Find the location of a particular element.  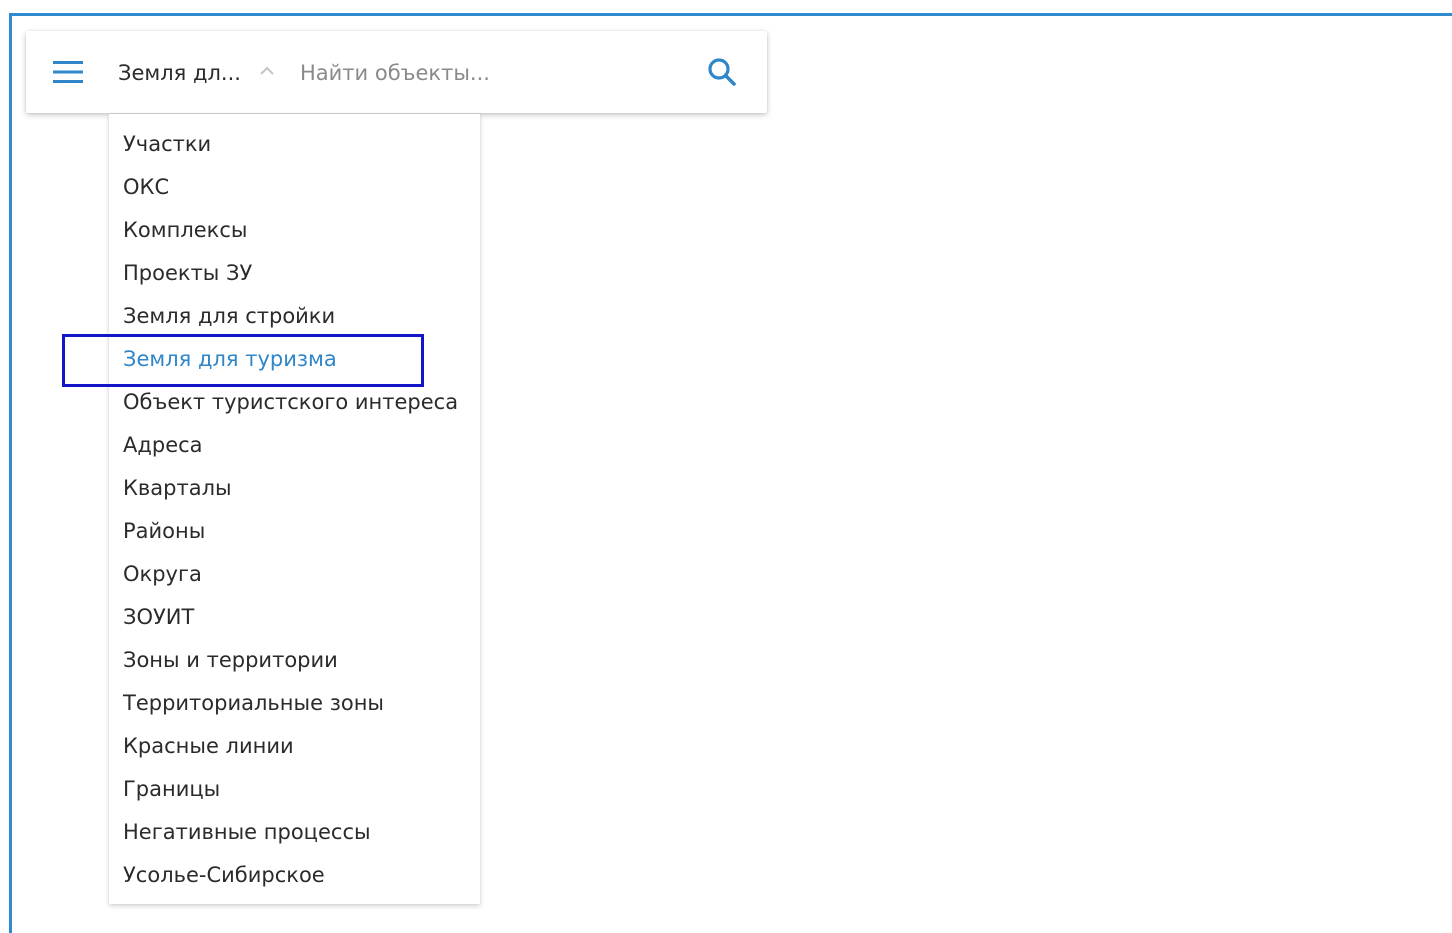

dropdown-item-adresa: Адреса is located at coordinates (290, 450).